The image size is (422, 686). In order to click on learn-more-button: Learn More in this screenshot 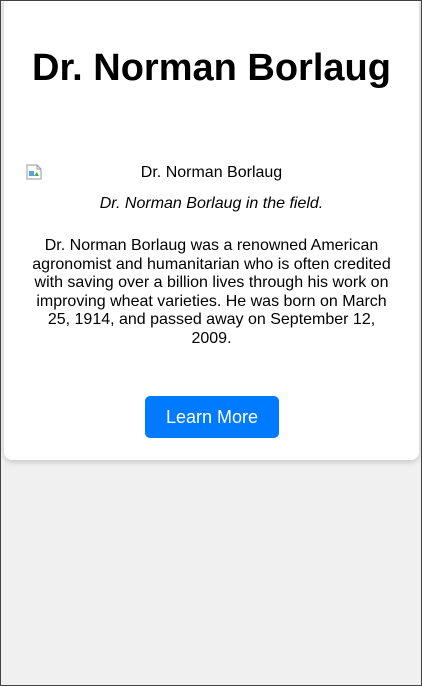, I will do `click(212, 417)`.